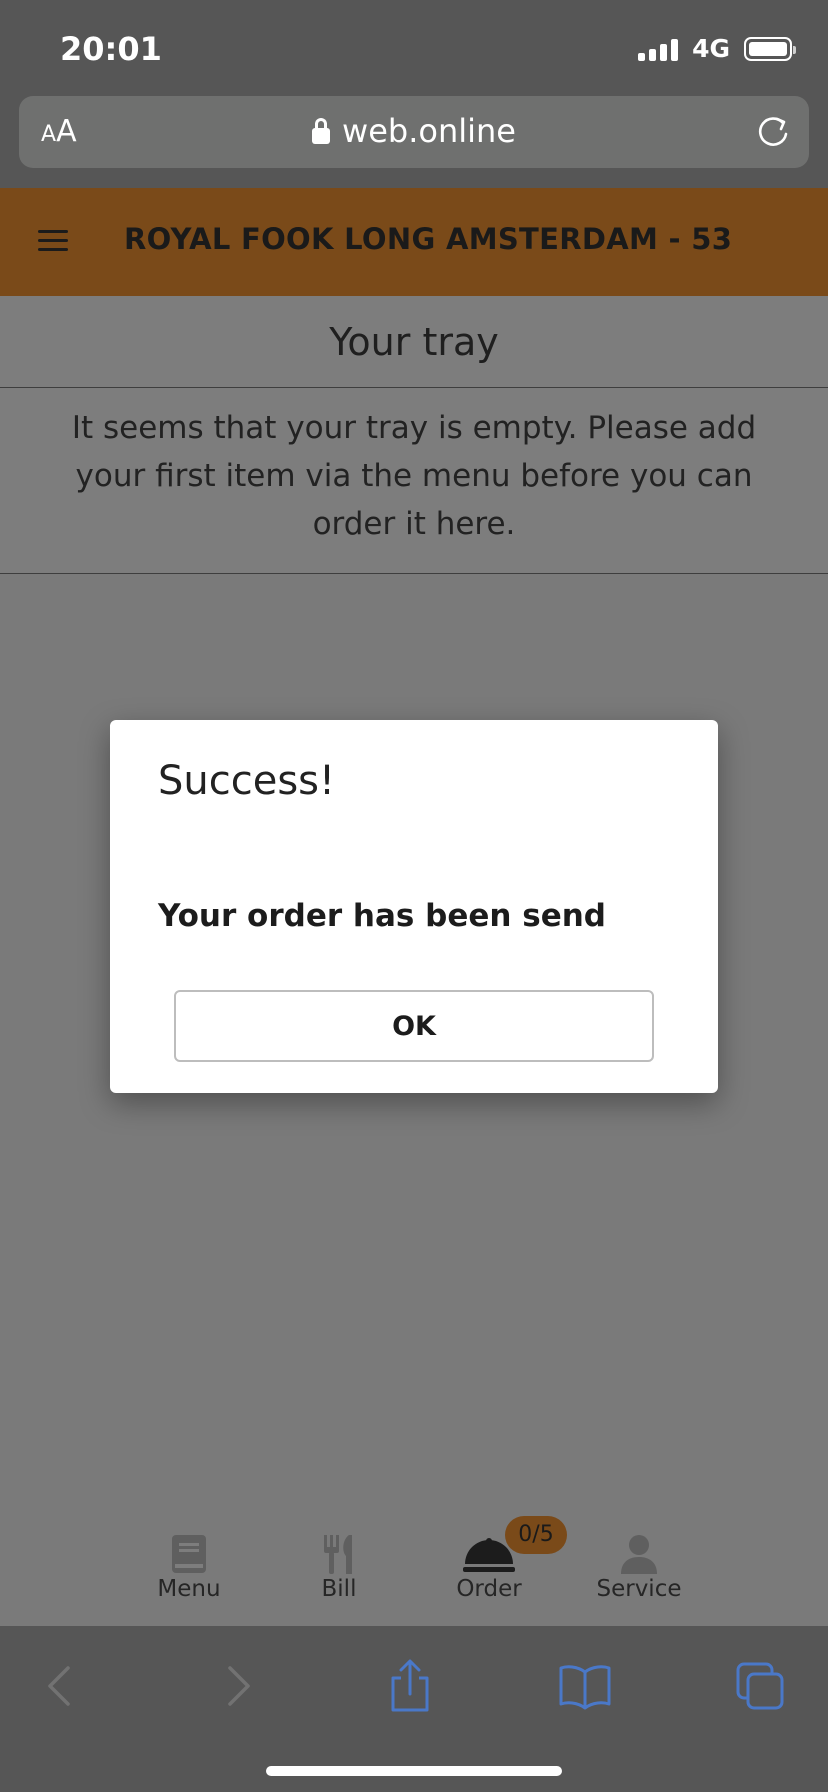  Describe the element at coordinates (773, 132) in the screenshot. I see `reload-icon` at that location.